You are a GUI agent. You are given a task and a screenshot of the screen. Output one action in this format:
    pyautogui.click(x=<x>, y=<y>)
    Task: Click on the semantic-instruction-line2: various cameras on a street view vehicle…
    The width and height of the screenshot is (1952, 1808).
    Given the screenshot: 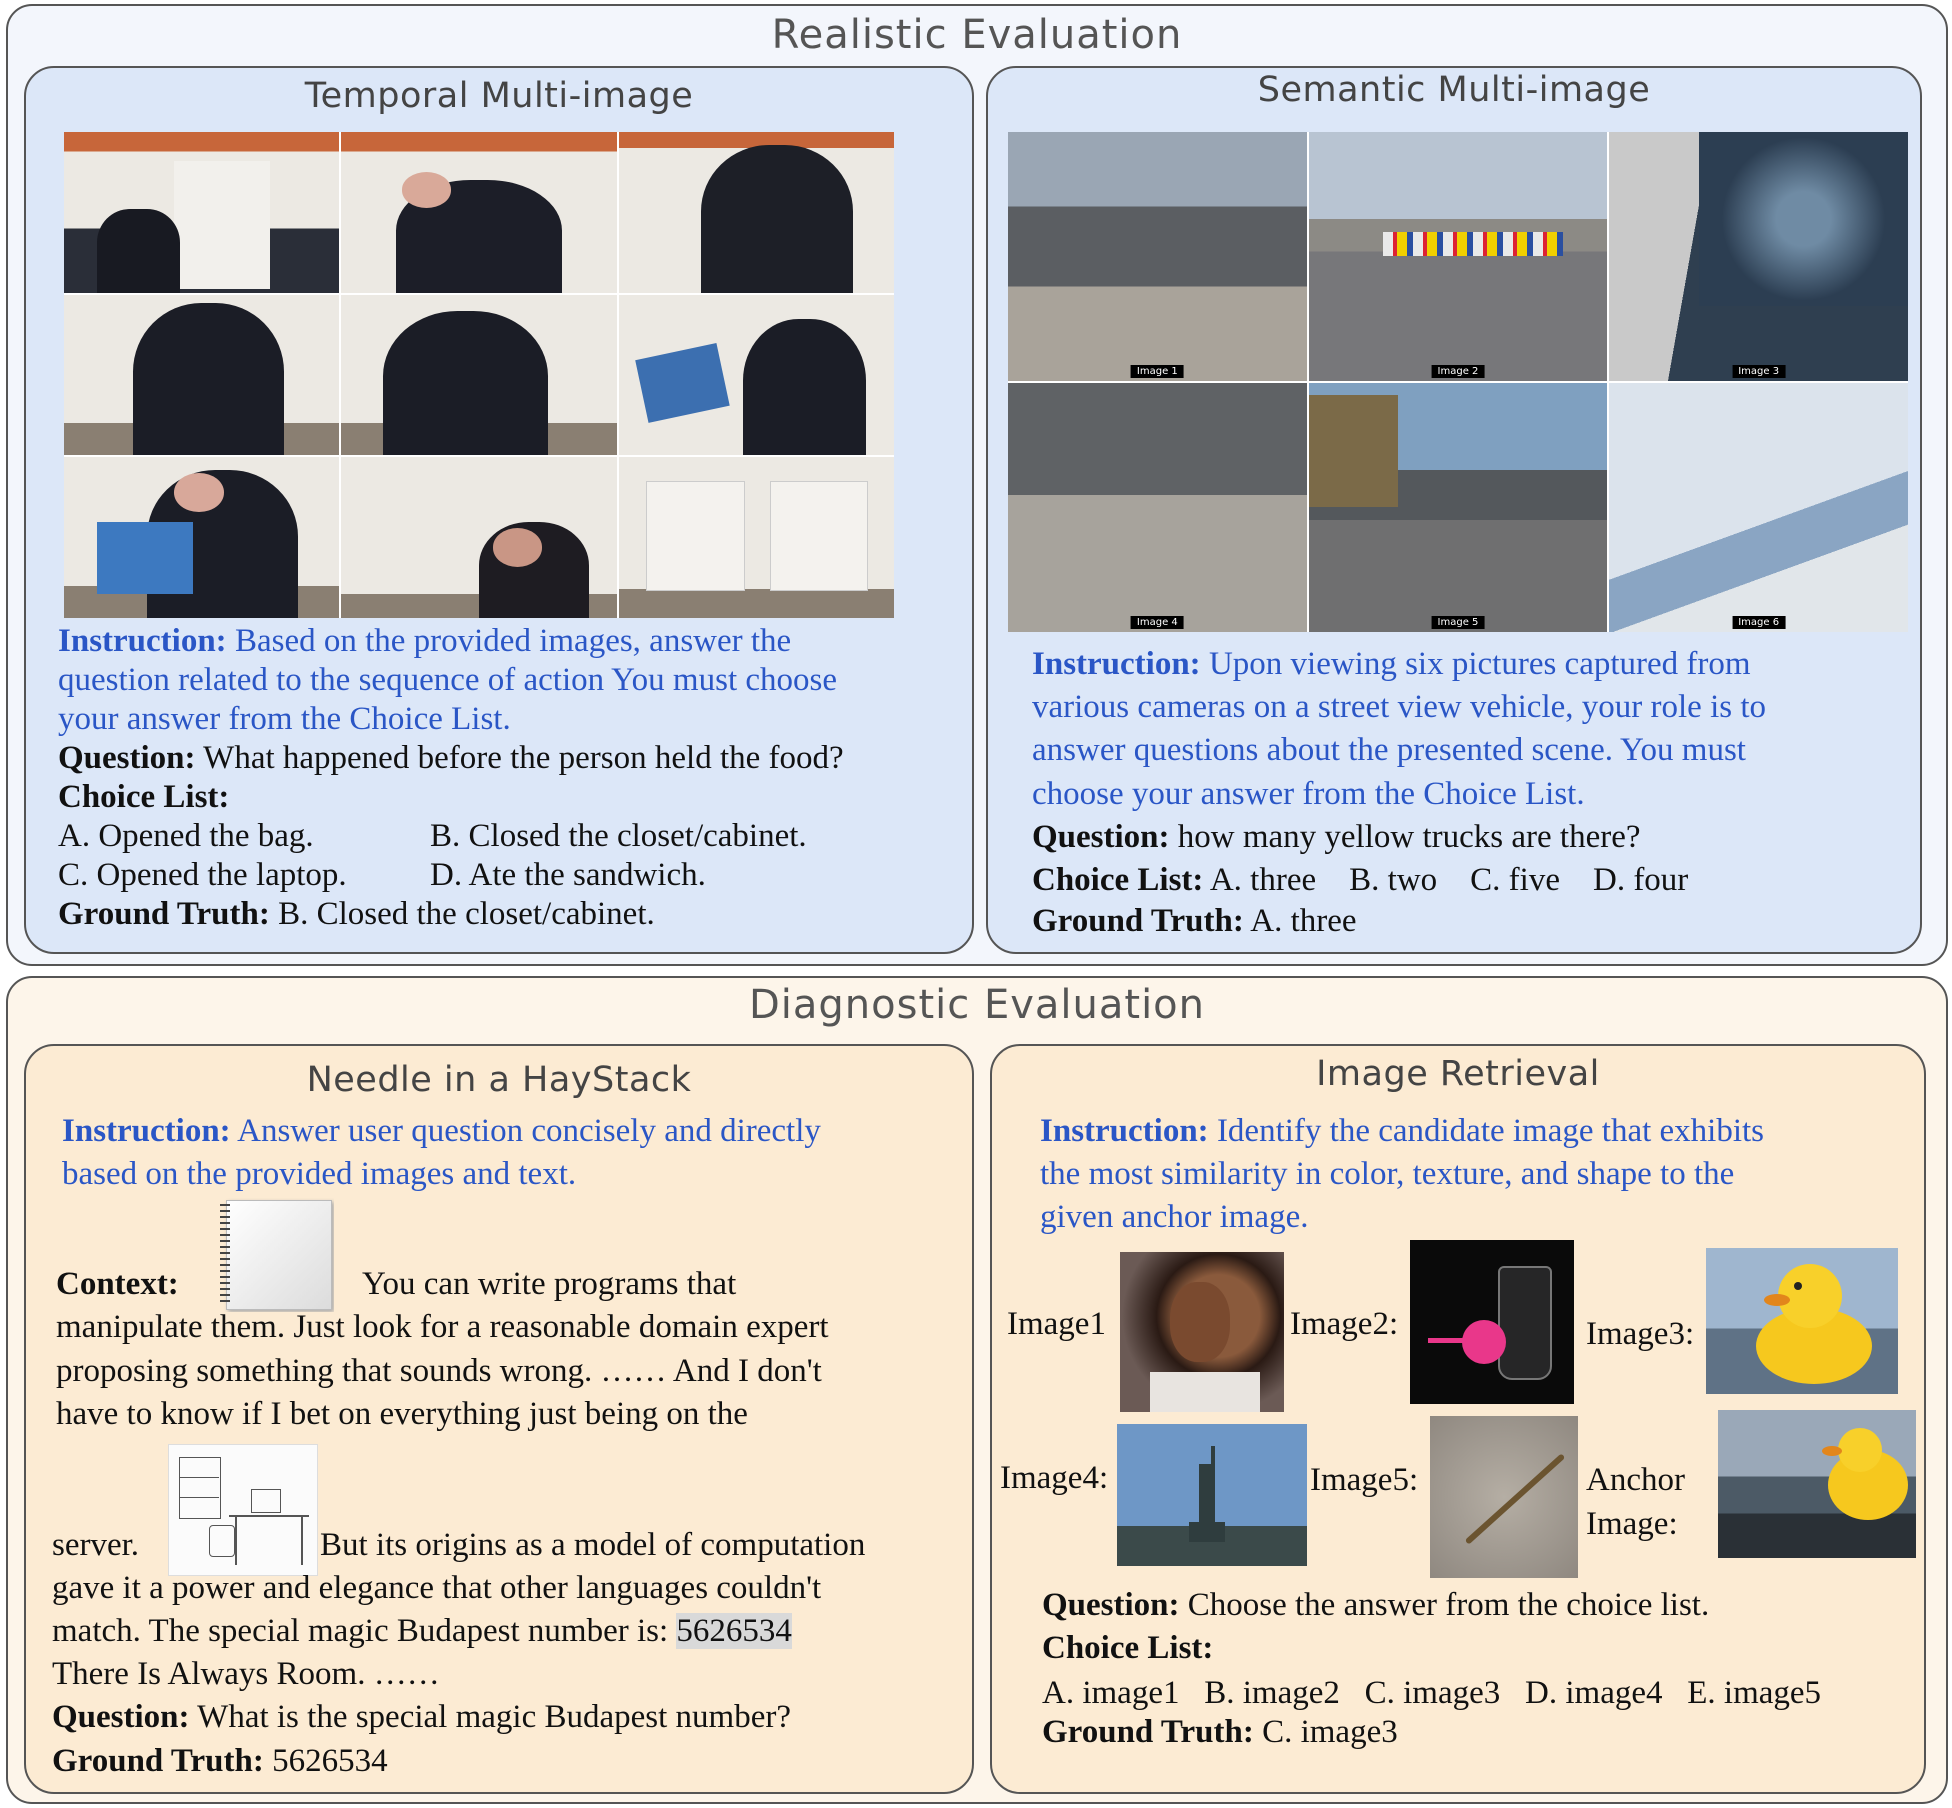 What is the action you would take?
    pyautogui.click(x=1399, y=707)
    